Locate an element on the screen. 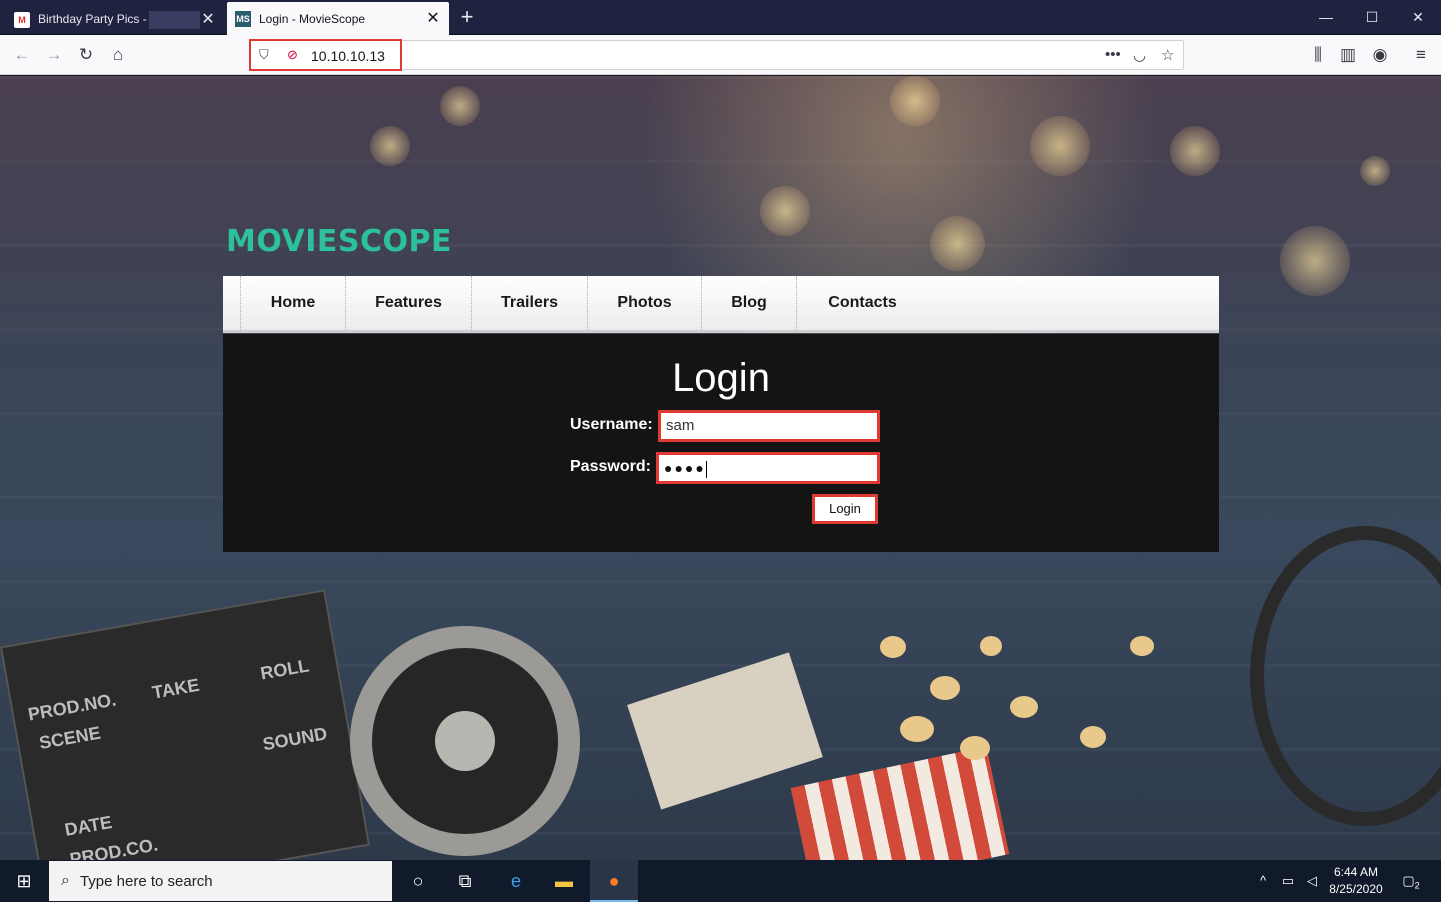  tab-title: Birthday Party Pics - is located at coordinates (92, 18).